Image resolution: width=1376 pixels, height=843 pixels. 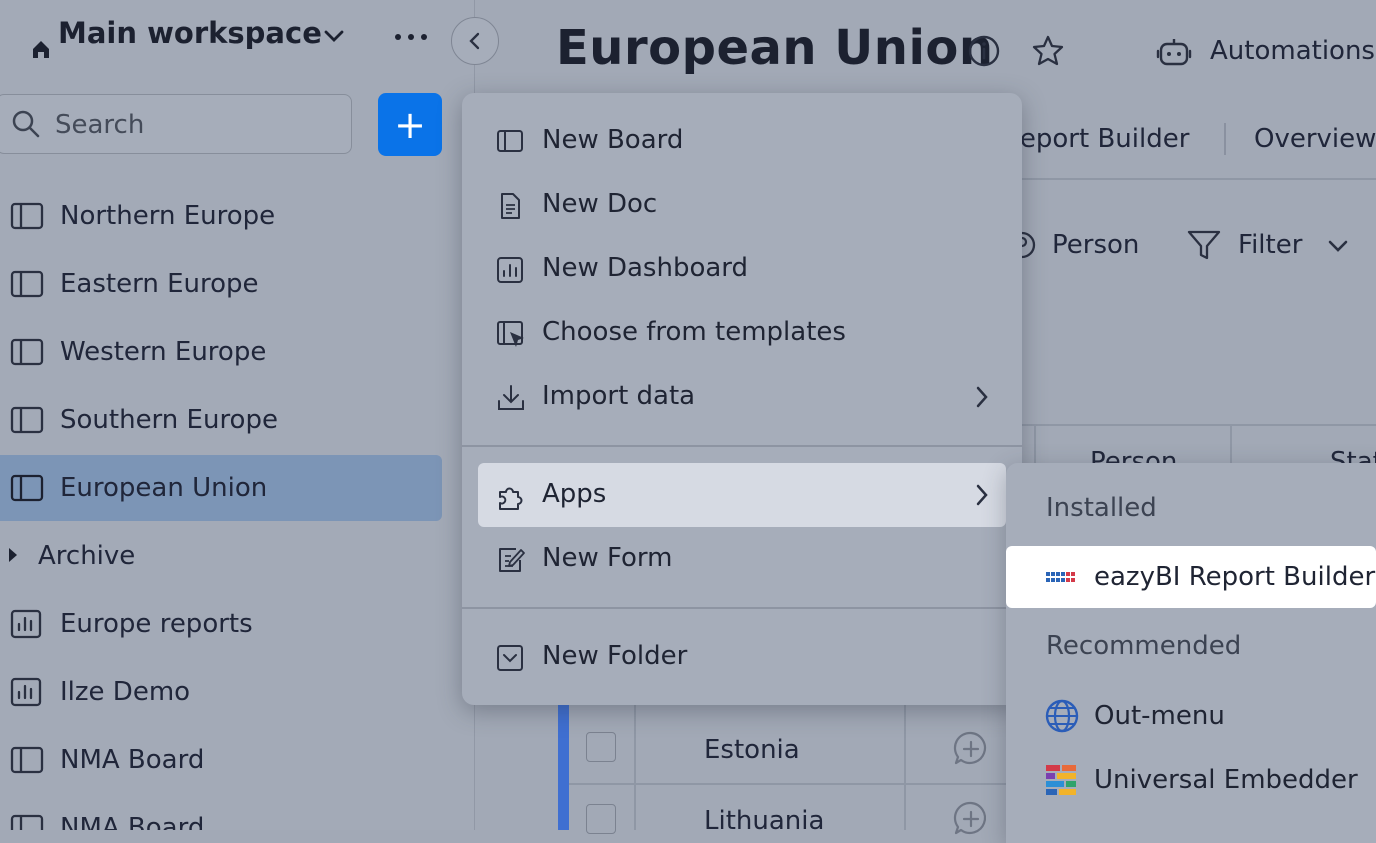 What do you see at coordinates (563, 767) in the screenshot?
I see `group-color-bar` at bounding box center [563, 767].